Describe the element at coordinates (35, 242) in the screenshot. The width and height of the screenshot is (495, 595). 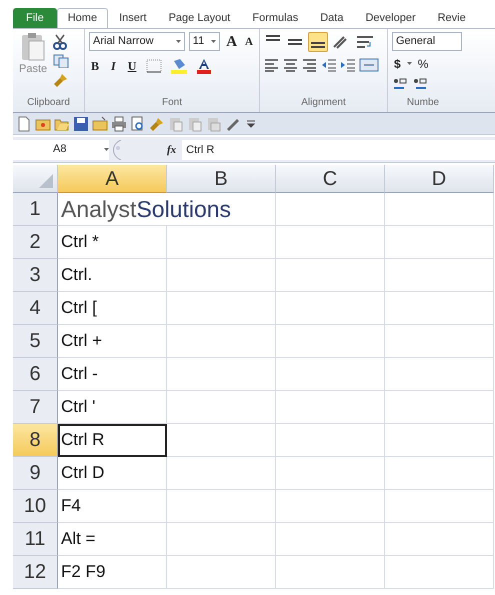
I see `row-header: 2` at that location.